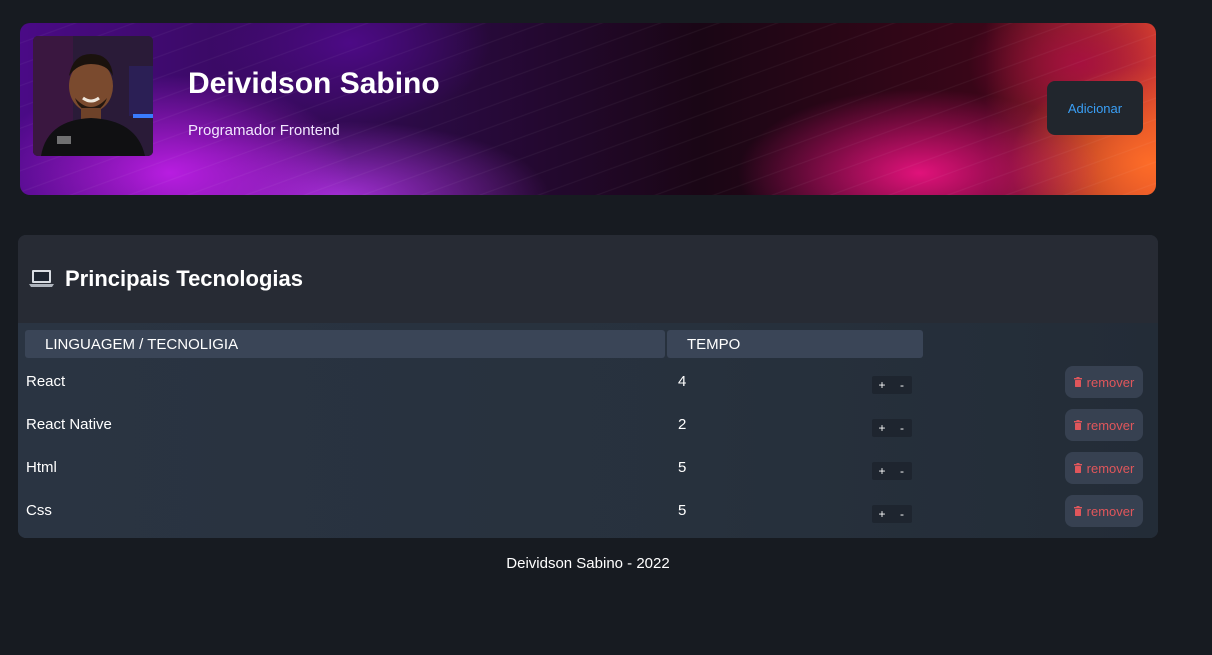 The width and height of the screenshot is (1212, 655). What do you see at coordinates (93, 96) in the screenshot?
I see `avatar` at bounding box center [93, 96].